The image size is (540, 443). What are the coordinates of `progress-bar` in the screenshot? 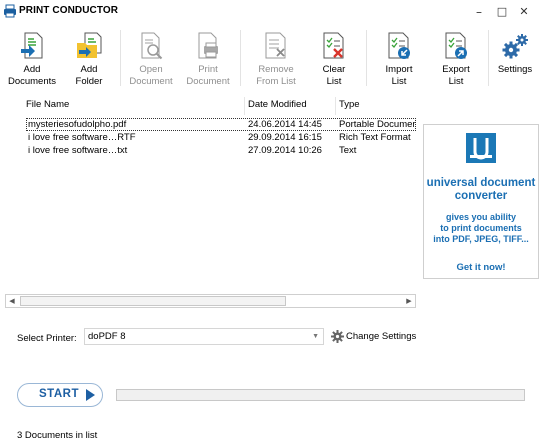 It's located at (320, 395).